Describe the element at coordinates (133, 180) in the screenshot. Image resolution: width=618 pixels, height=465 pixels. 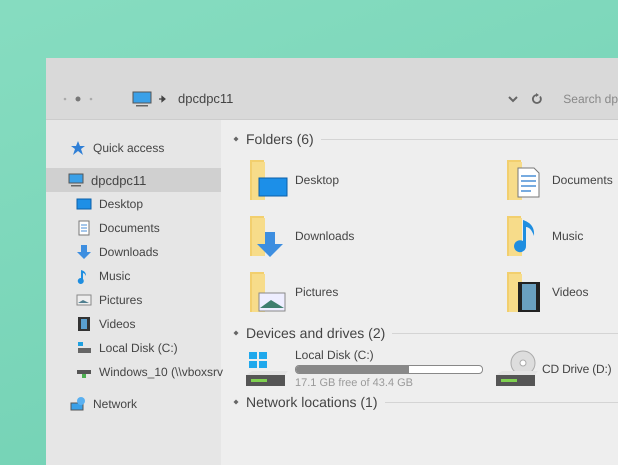
I see `sidebar-item: dpcdpc11` at that location.